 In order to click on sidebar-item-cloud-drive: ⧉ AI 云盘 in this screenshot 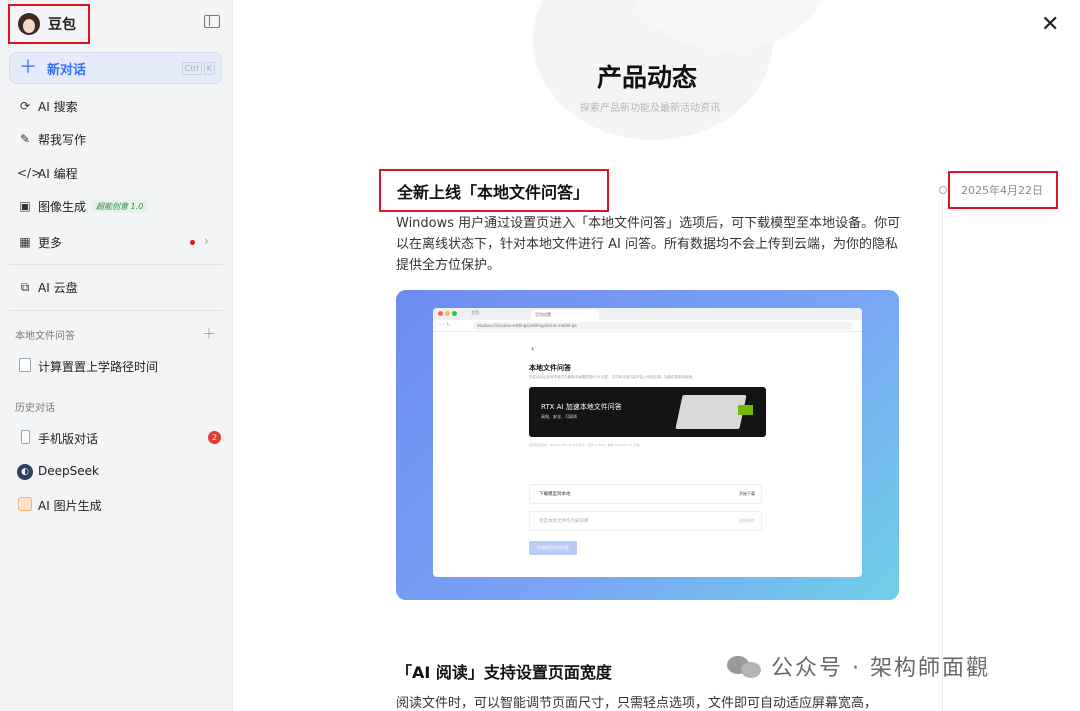, I will do `click(116, 287)`.